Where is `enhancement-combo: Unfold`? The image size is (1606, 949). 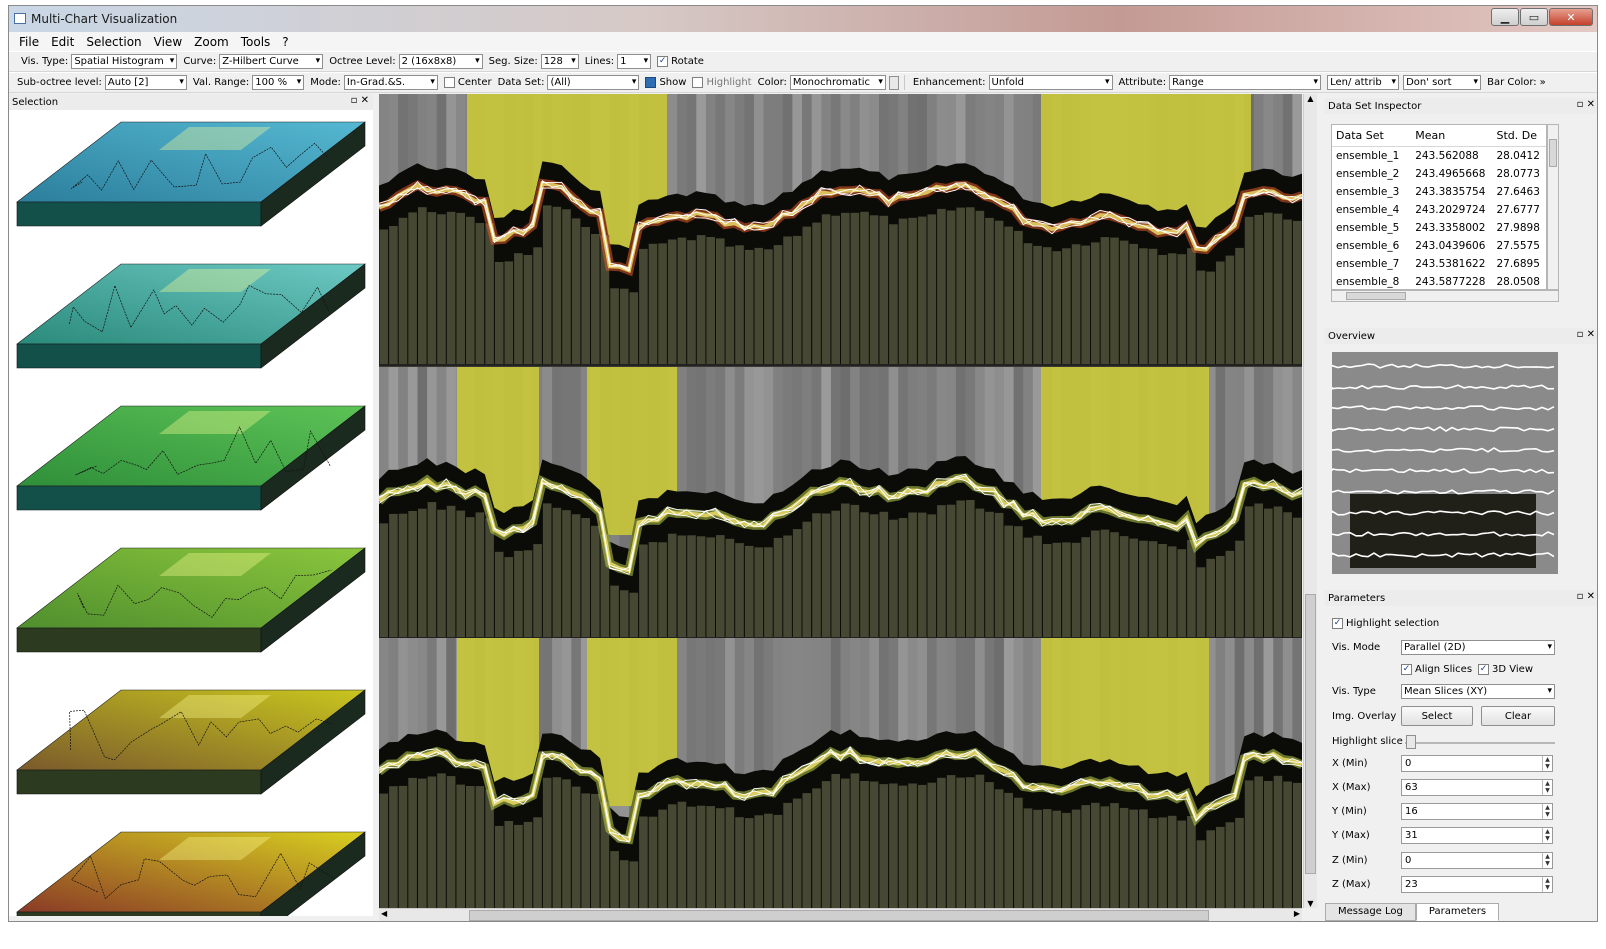 enhancement-combo: Unfold is located at coordinates (1050, 82).